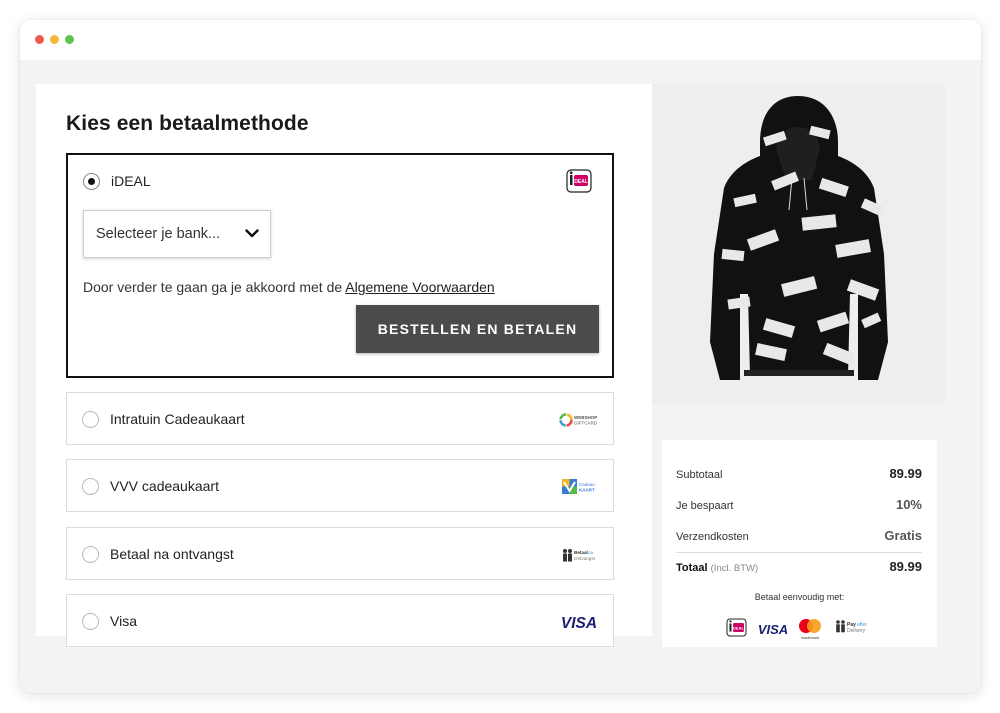  I want to click on svg-text: VISA, so click(579, 623).